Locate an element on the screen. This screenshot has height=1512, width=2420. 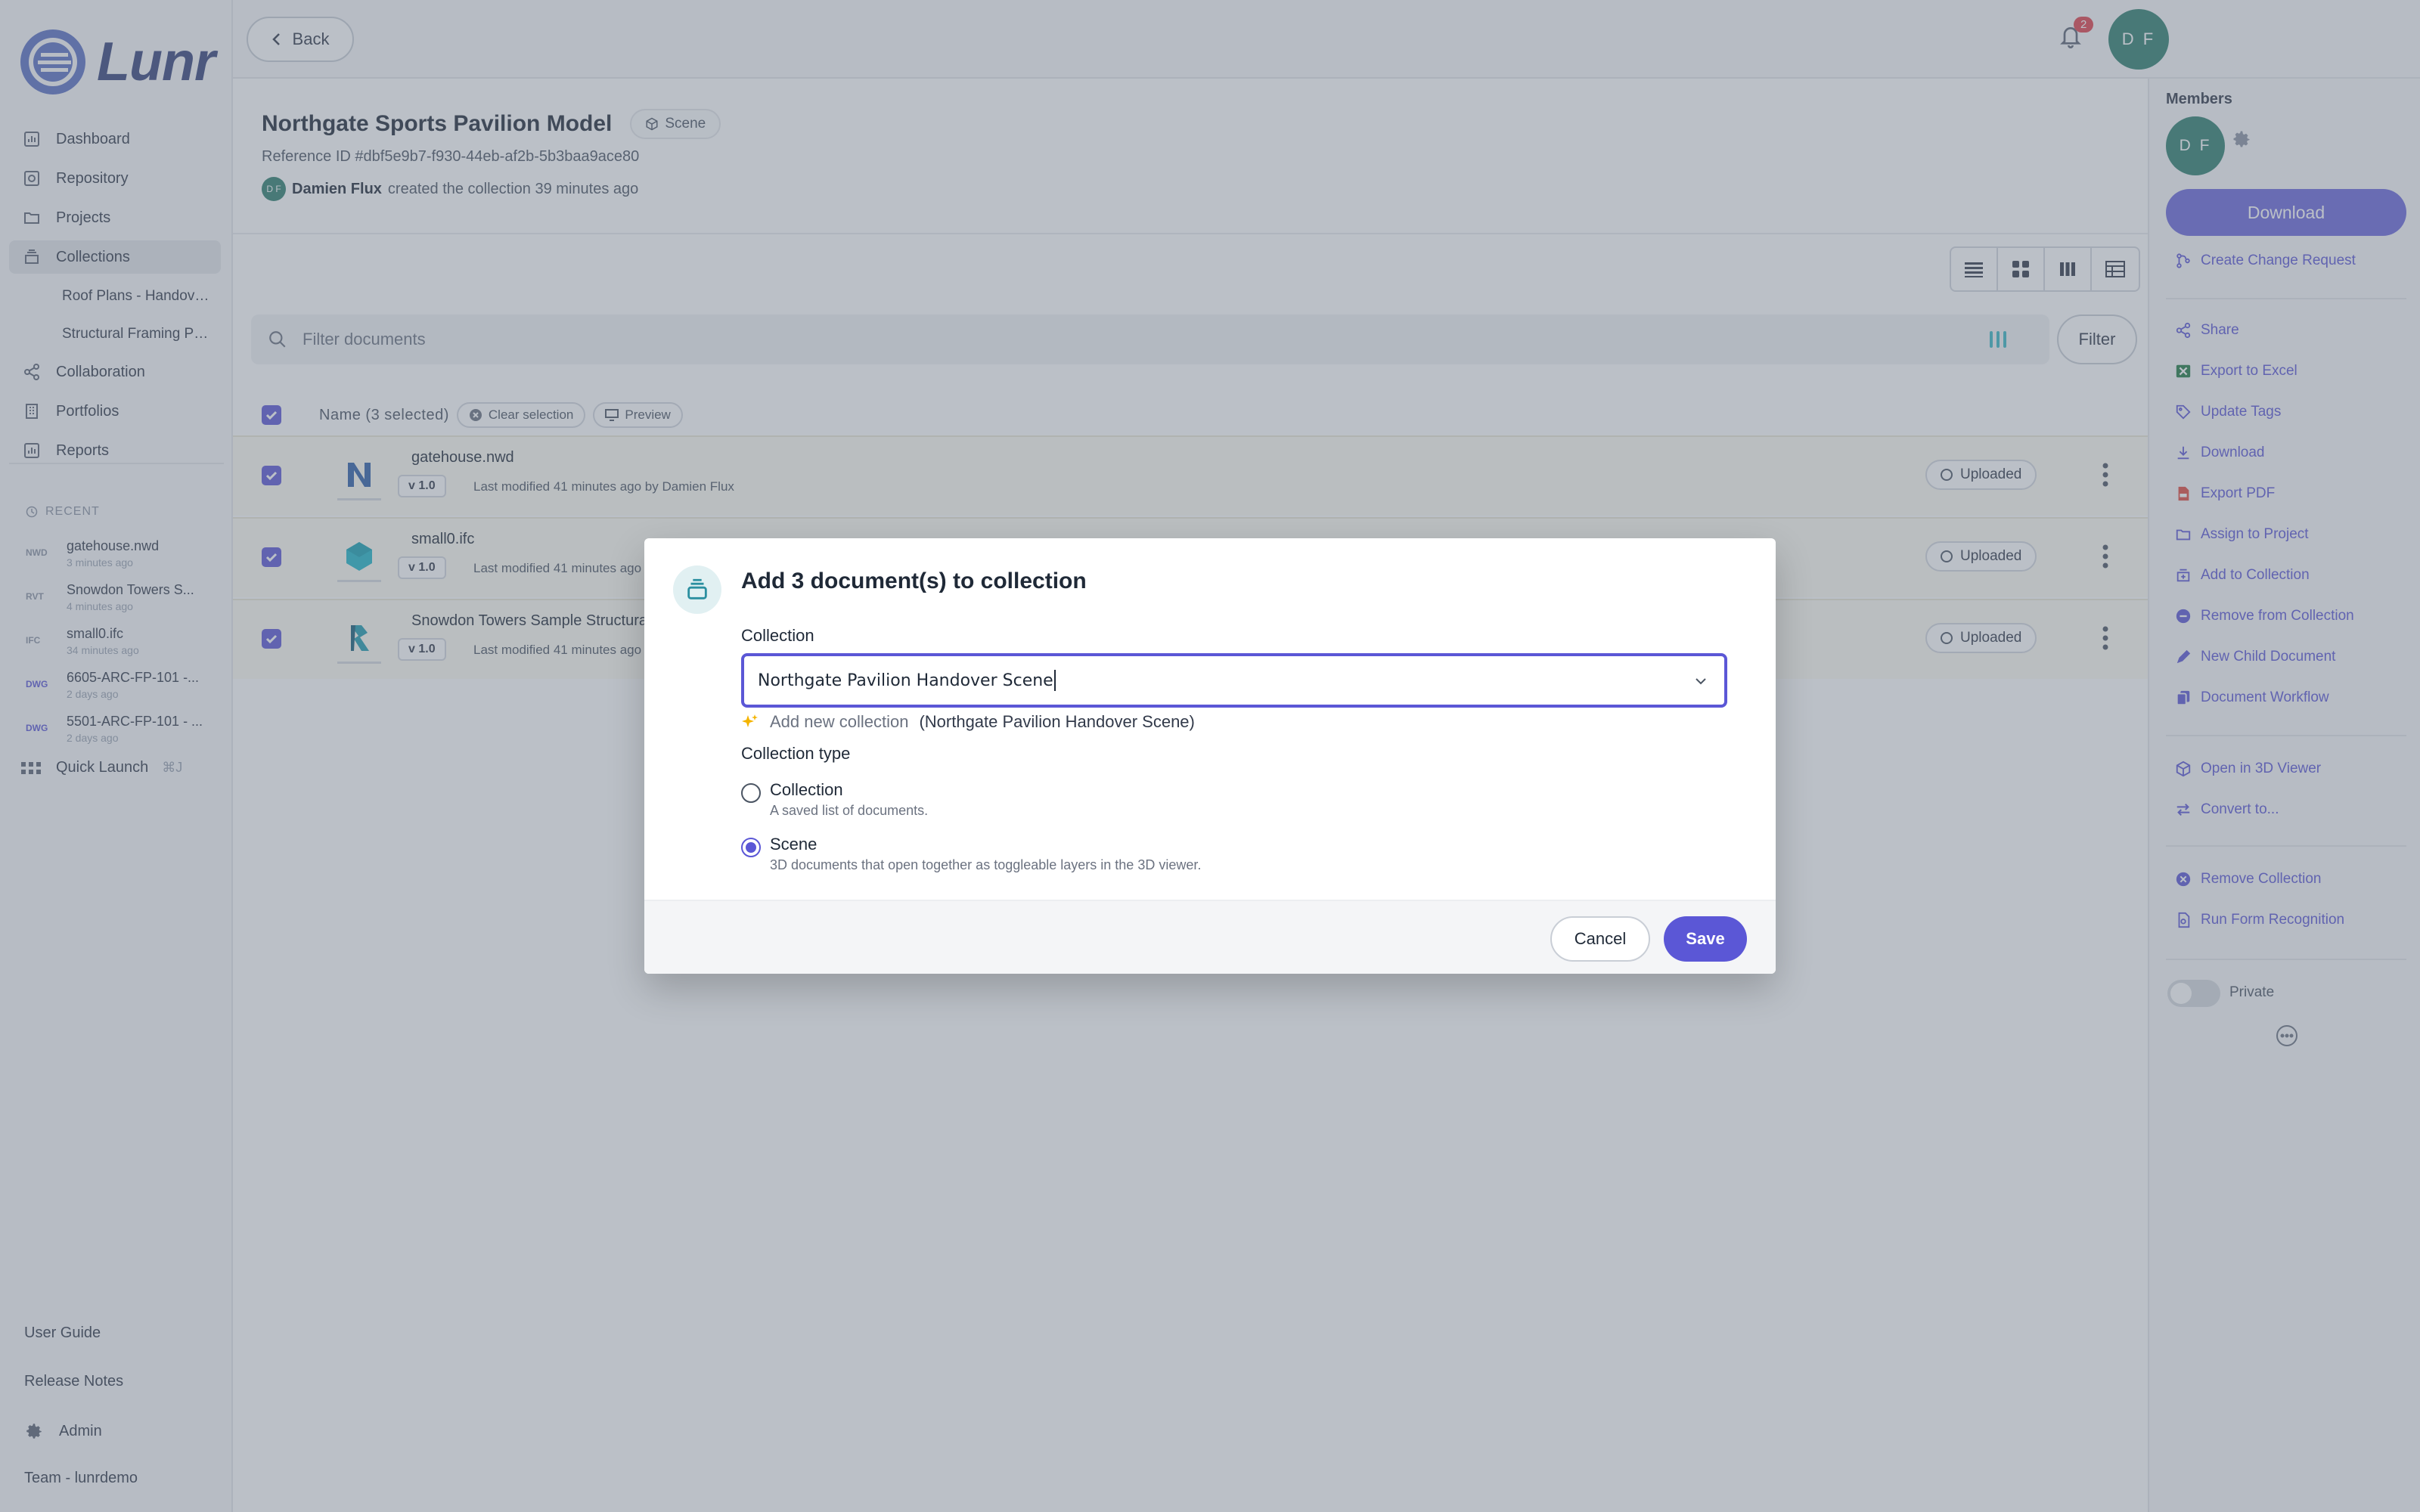
radio-title: Scene is located at coordinates (794, 844).